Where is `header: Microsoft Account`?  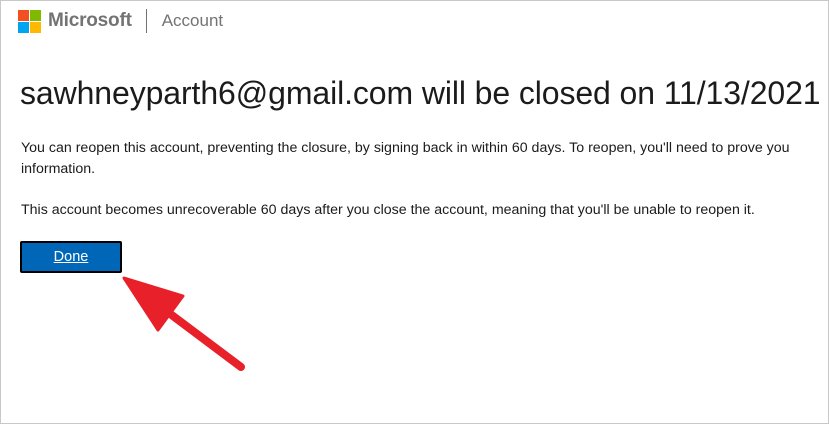 header: Microsoft Account is located at coordinates (120, 21).